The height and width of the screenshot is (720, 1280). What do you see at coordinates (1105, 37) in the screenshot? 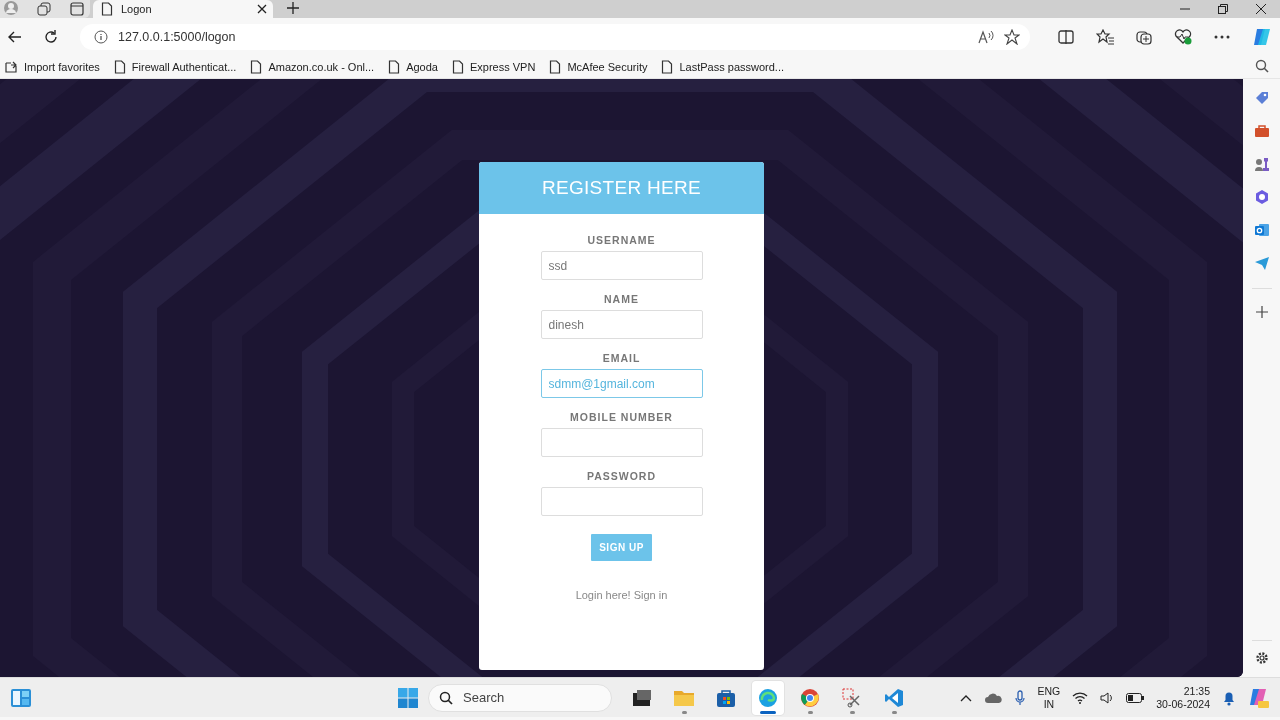
I see `favorites-icon` at bounding box center [1105, 37].